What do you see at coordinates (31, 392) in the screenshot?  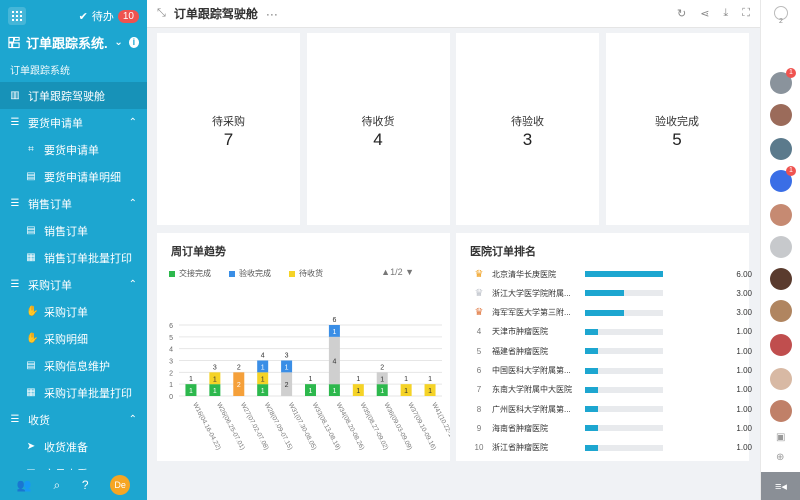 I see `table-icon: ▦` at bounding box center [31, 392].